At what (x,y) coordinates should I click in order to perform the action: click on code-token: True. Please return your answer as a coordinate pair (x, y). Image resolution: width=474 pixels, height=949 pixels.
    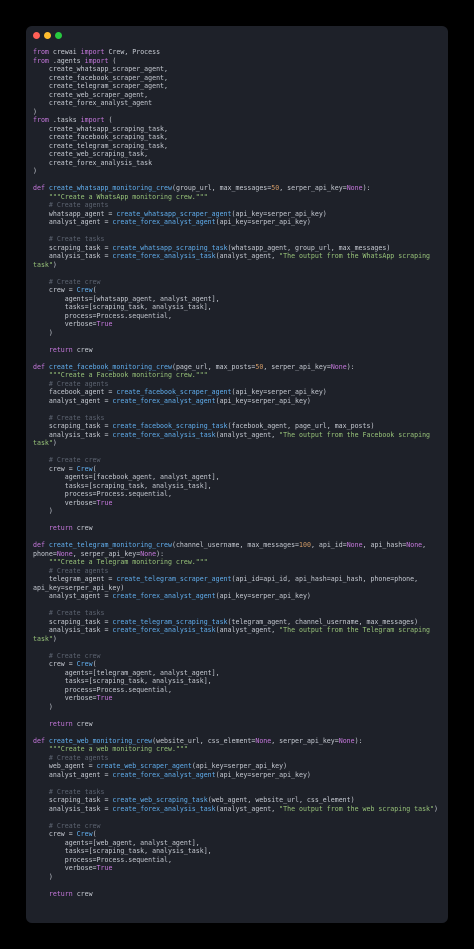
    Looking at the image, I should click on (104, 502).